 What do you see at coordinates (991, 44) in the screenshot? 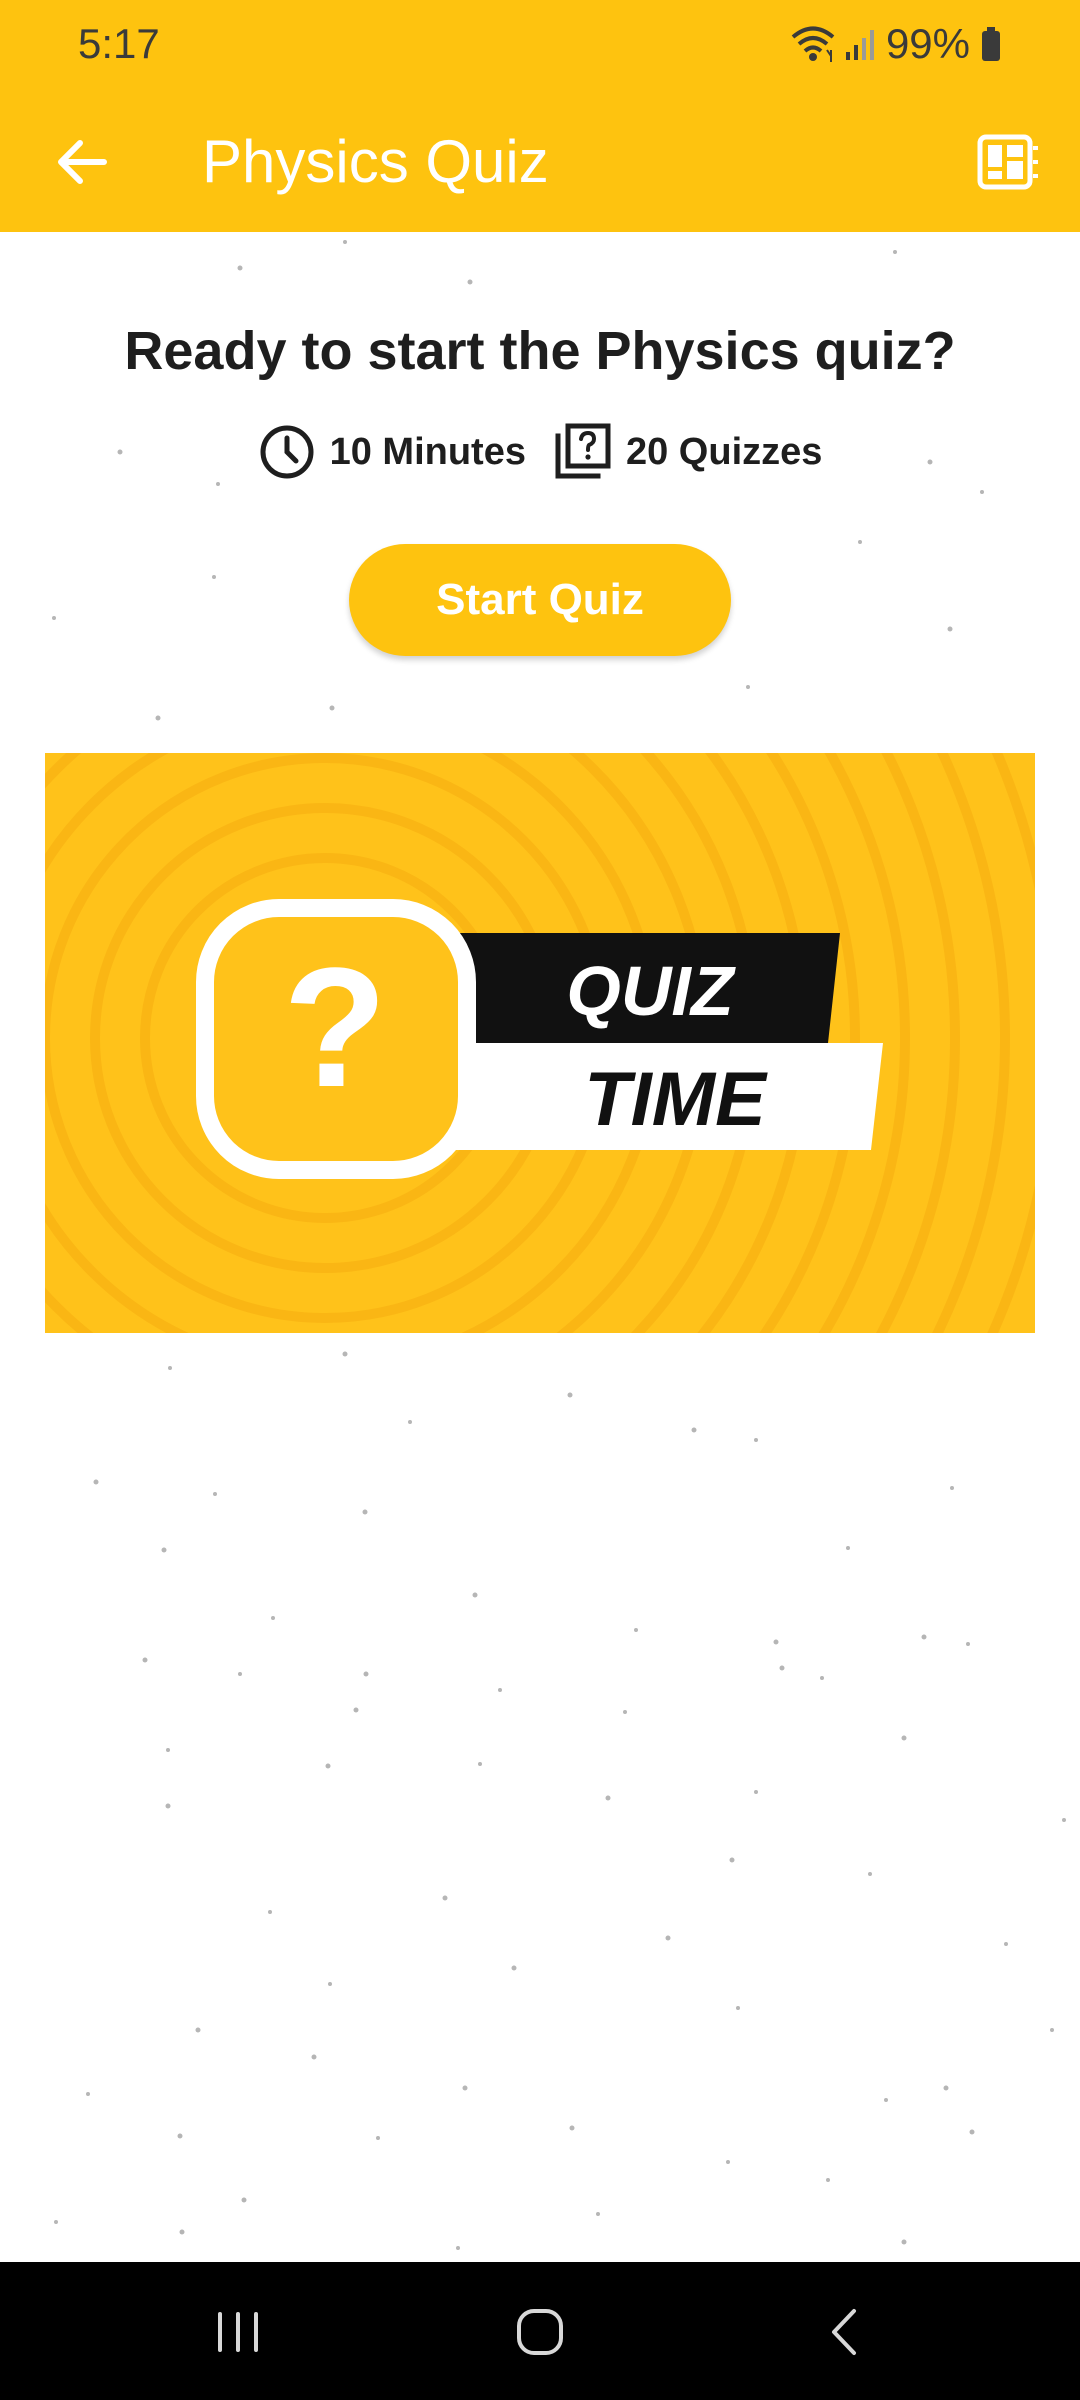
I see `battery-icon` at bounding box center [991, 44].